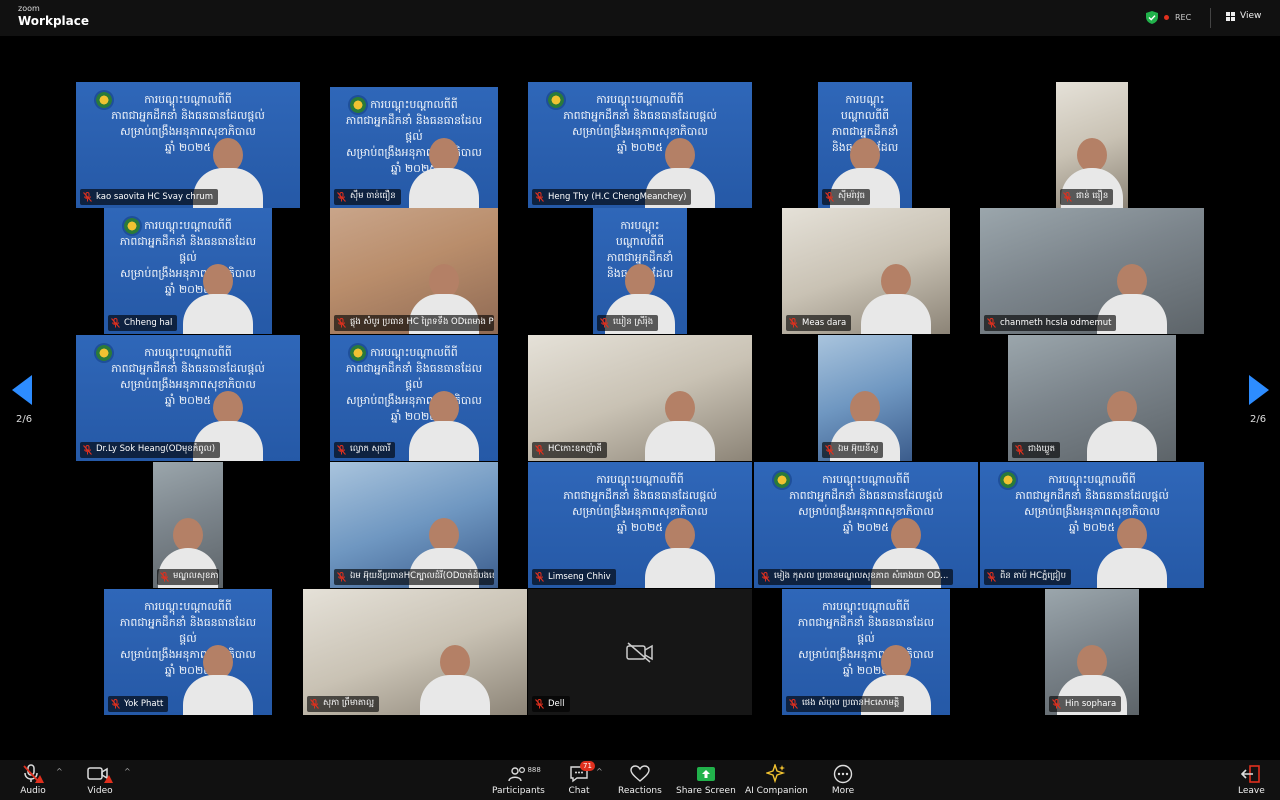 The height and width of the screenshot is (800, 1280). What do you see at coordinates (640, 780) in the screenshot?
I see `reactions-button: Reactions` at bounding box center [640, 780].